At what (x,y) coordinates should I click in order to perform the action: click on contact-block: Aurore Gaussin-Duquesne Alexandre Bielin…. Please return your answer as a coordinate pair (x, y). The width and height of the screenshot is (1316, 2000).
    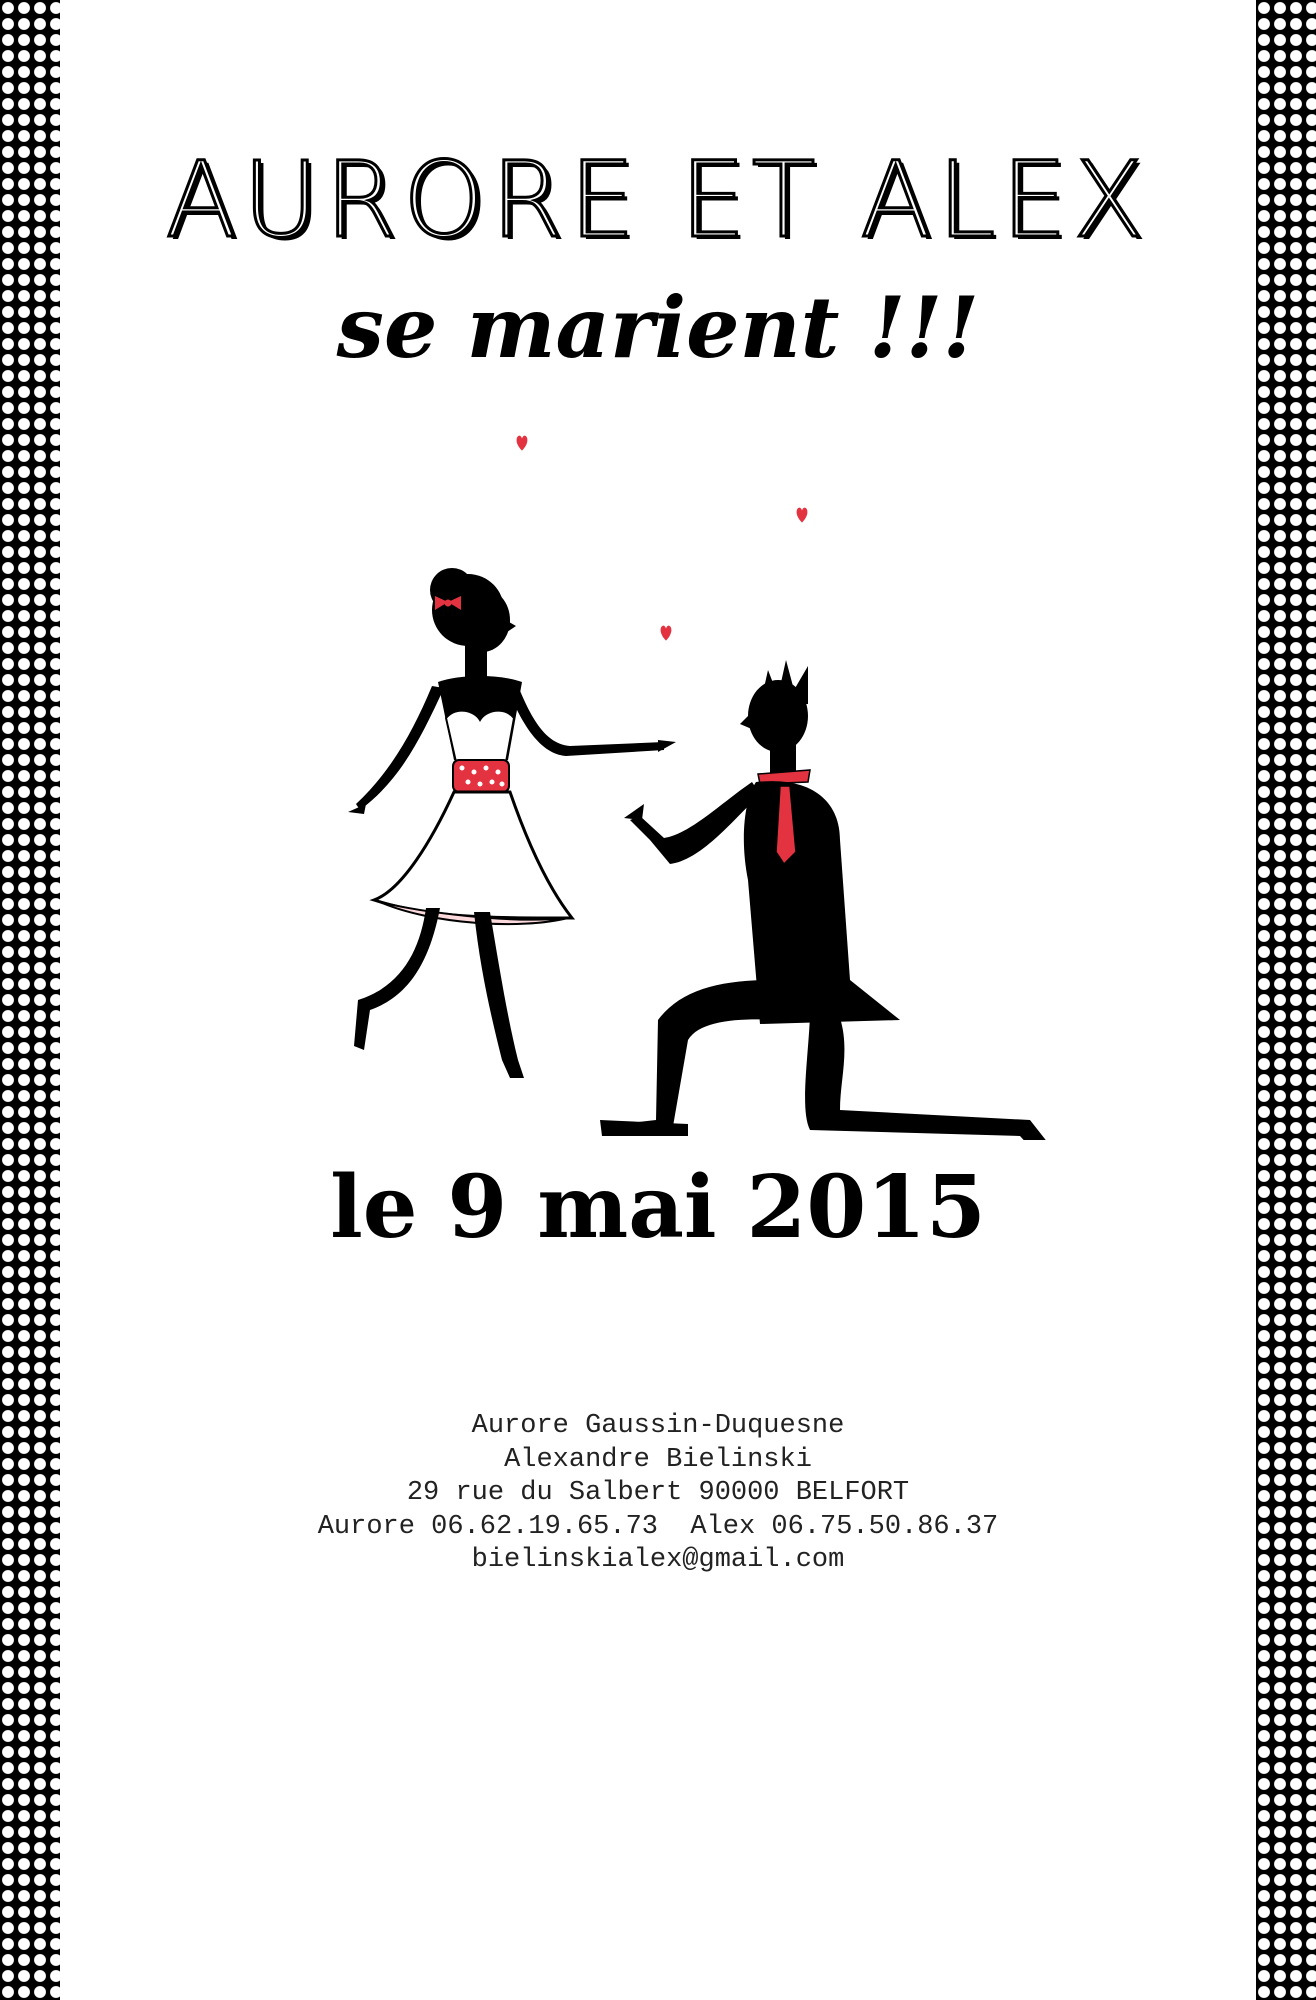
    Looking at the image, I should click on (658, 1494).